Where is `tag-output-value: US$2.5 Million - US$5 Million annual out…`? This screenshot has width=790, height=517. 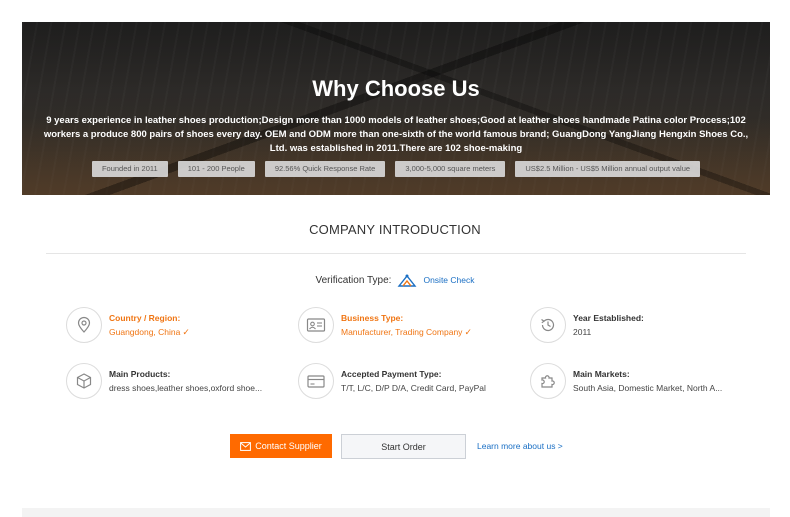
tag-output-value: US$2.5 Million - US$5 Million annual out… is located at coordinates (608, 169).